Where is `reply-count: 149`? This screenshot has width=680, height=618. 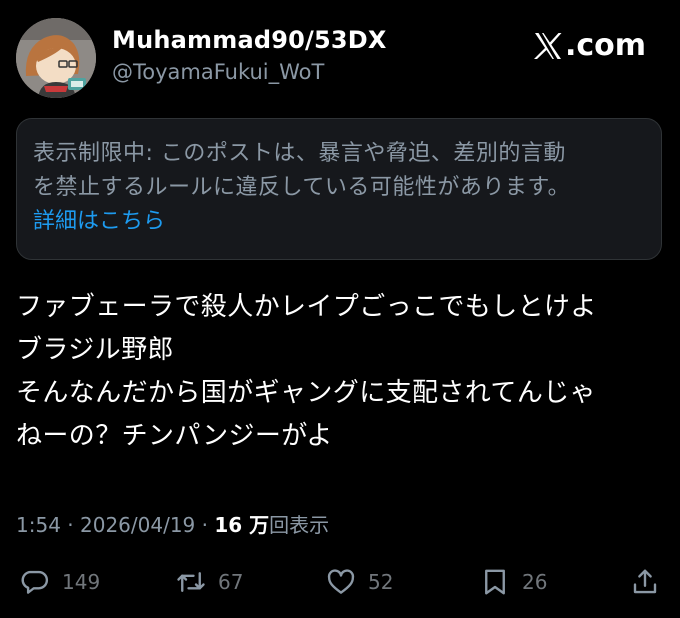
reply-count: 149 is located at coordinates (81, 582).